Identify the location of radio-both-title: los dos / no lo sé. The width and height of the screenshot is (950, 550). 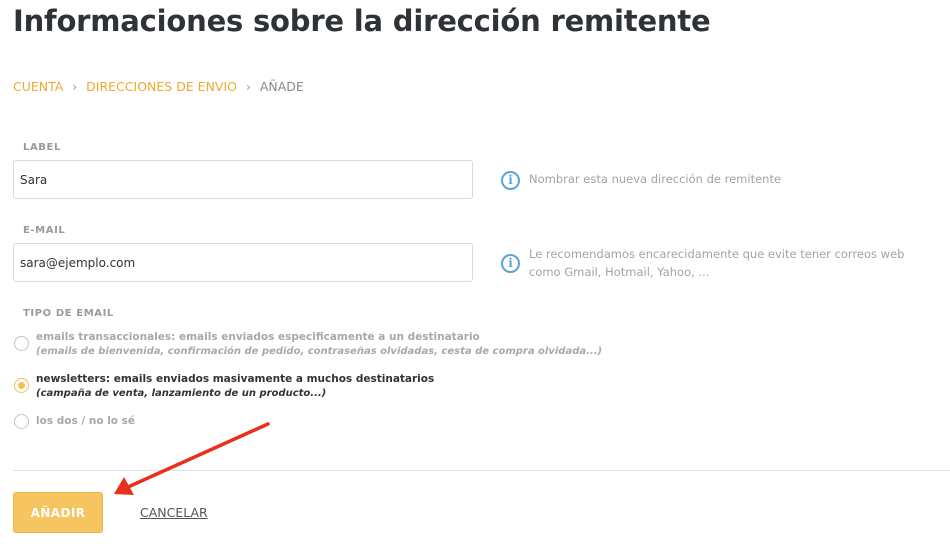
(85, 421).